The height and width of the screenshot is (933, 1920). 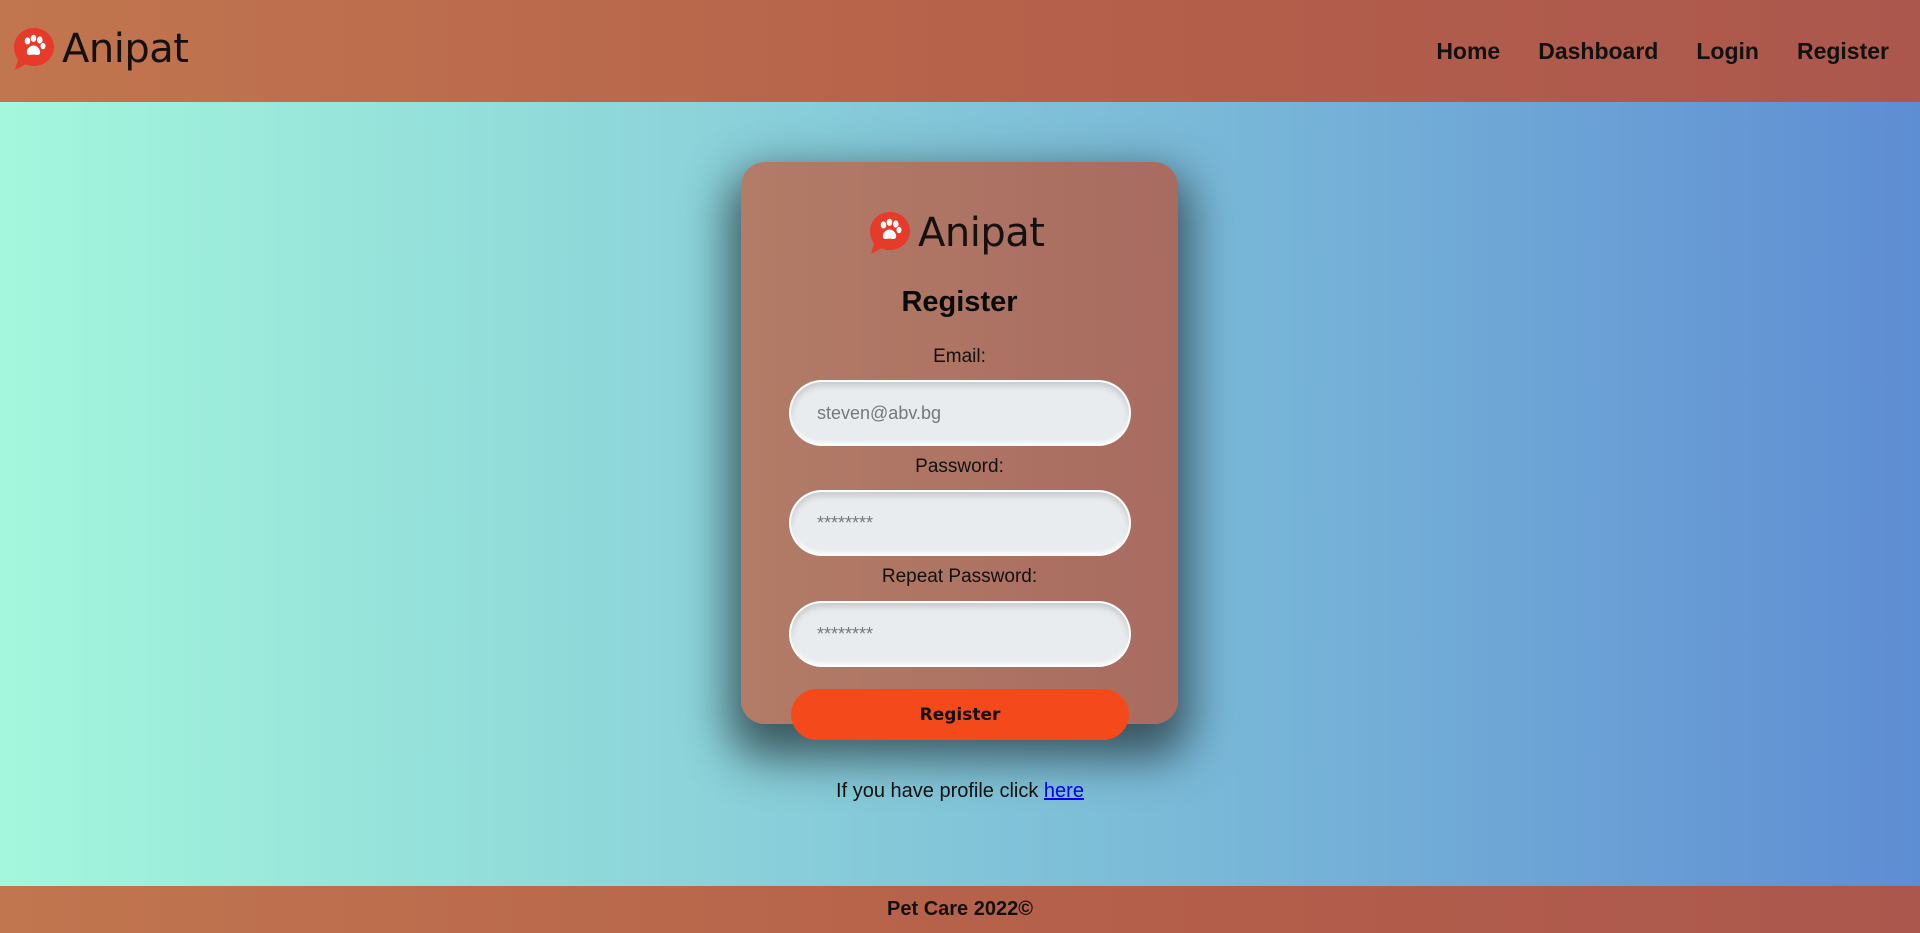 I want to click on brand-logo: Anipat, so click(x=100, y=49).